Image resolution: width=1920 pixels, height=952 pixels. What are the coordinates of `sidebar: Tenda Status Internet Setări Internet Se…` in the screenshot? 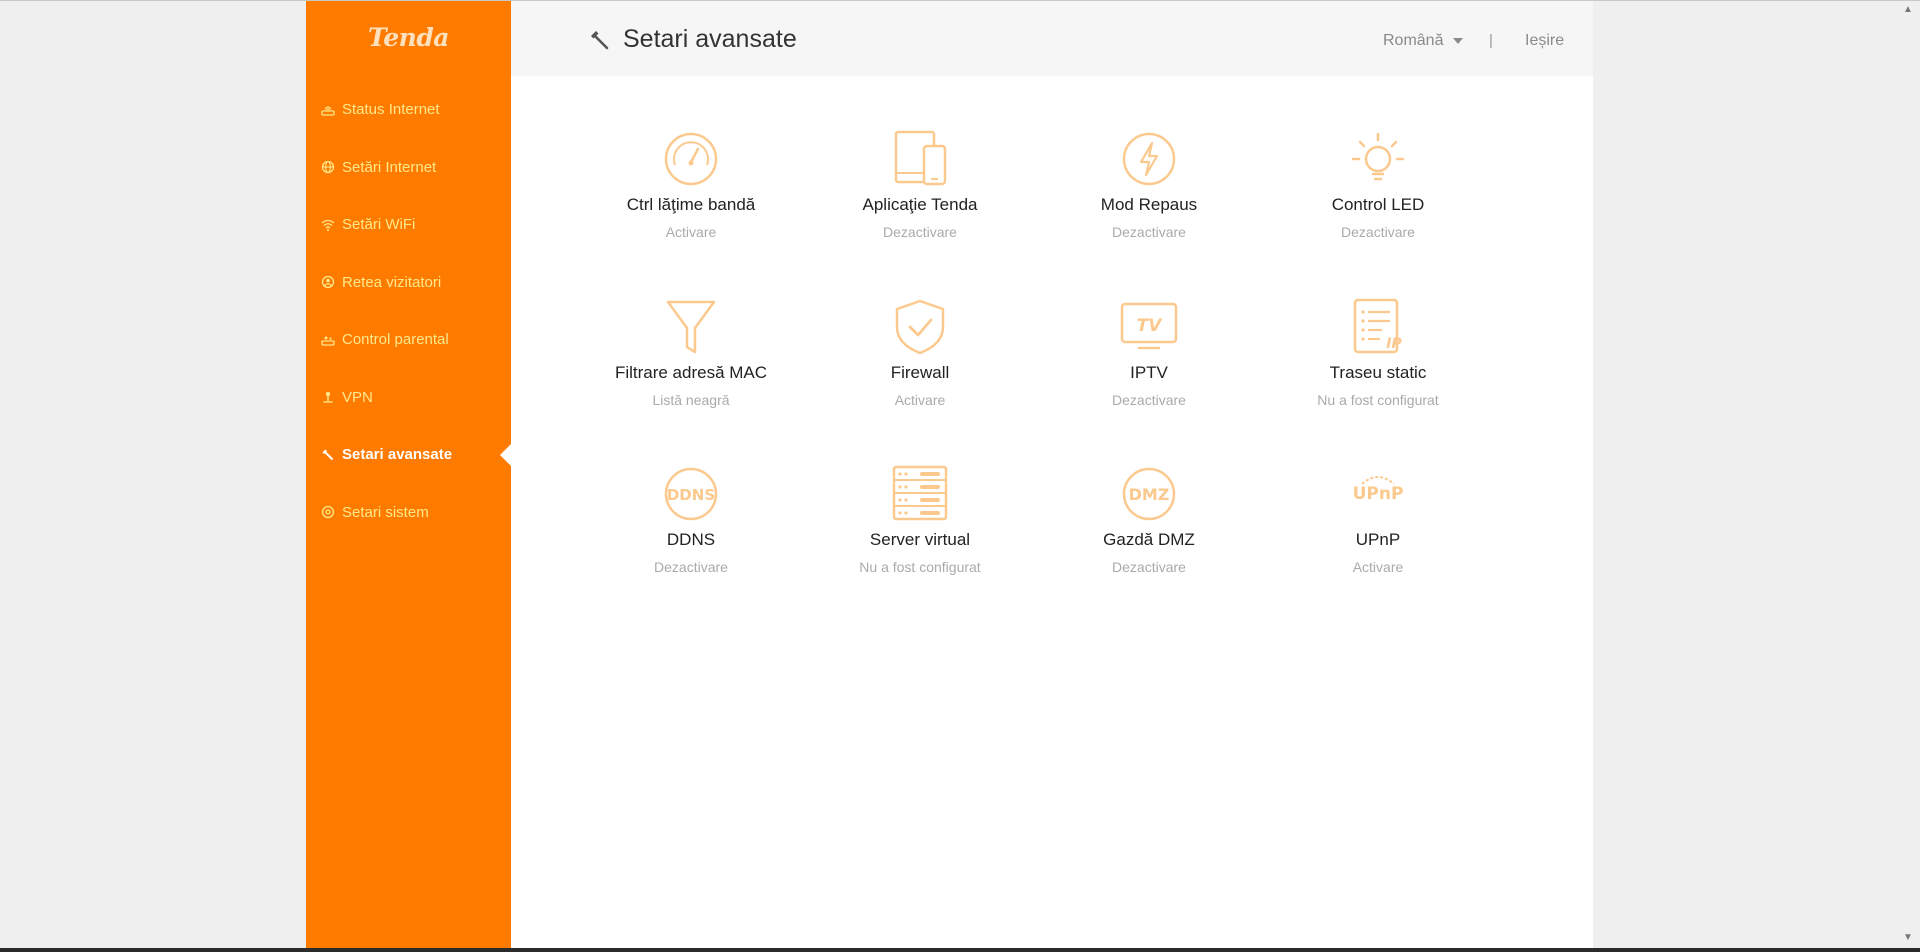 It's located at (408, 474).